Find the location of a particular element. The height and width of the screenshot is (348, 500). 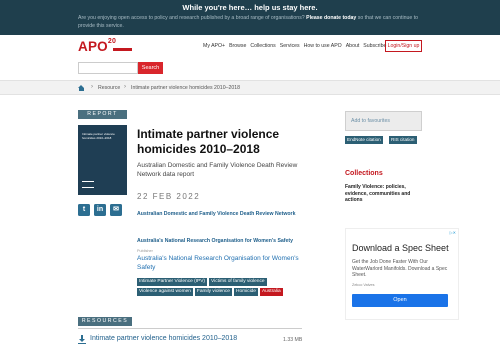

login-signup-button: Login/Sign up is located at coordinates (403, 46).